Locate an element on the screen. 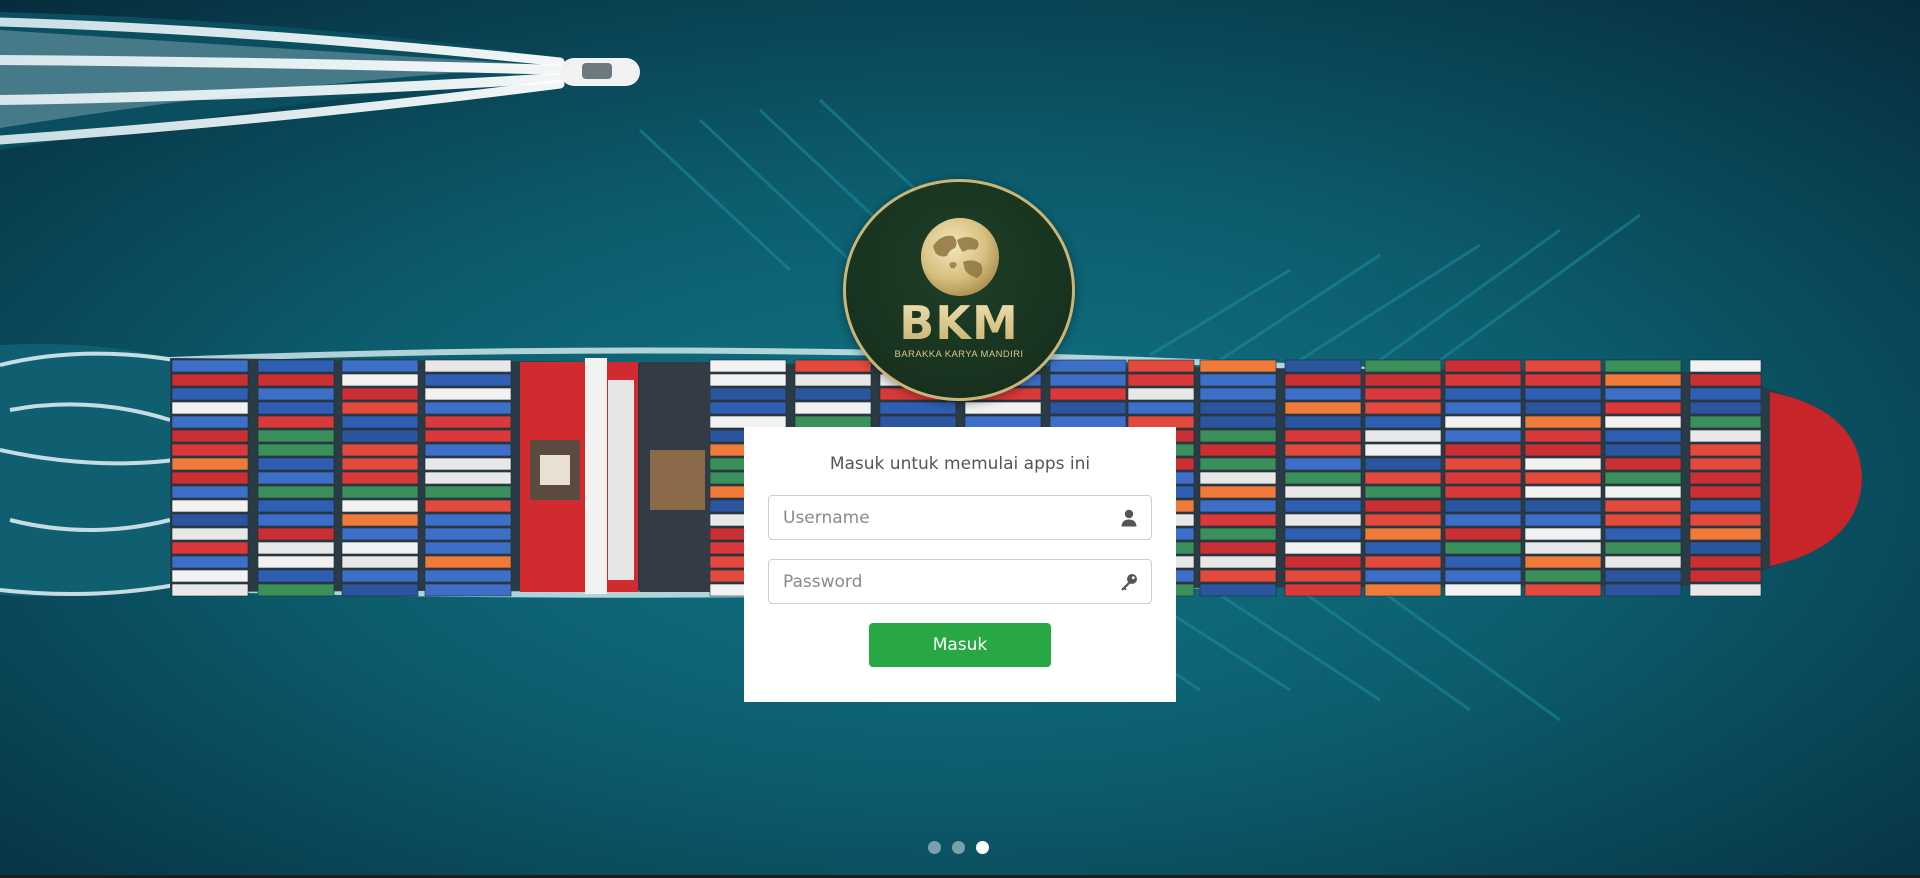 This screenshot has height=878, width=1920. key-icon is located at coordinates (1129, 582).